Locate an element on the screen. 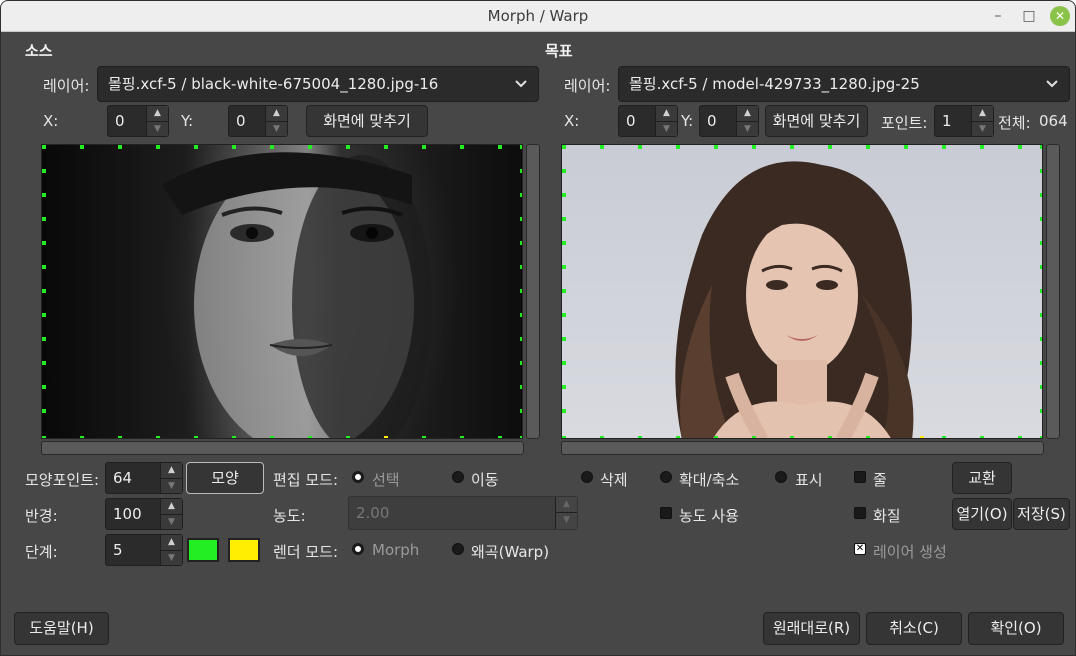 This screenshot has width=1076, height=656. target-fit-button: 화면에 맞추기 is located at coordinates (816, 121).